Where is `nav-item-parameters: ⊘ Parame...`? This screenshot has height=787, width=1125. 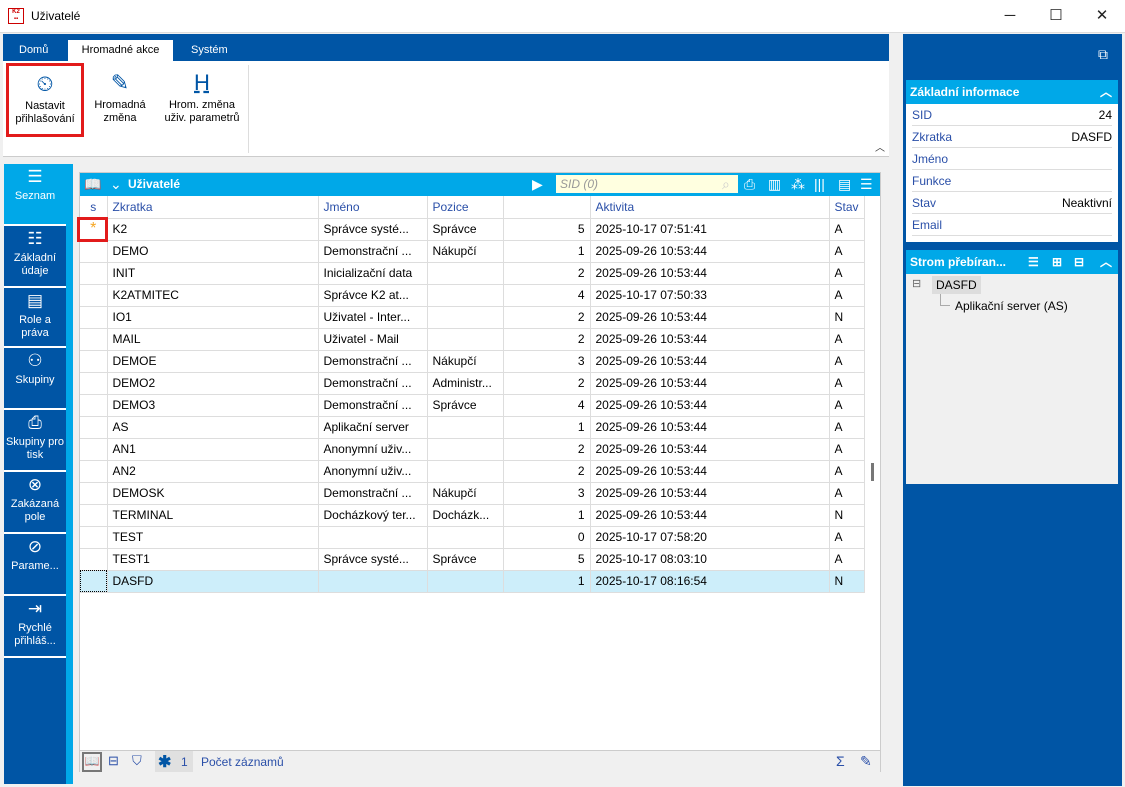
nav-item-parameters: ⊘ Parame... is located at coordinates (35, 565).